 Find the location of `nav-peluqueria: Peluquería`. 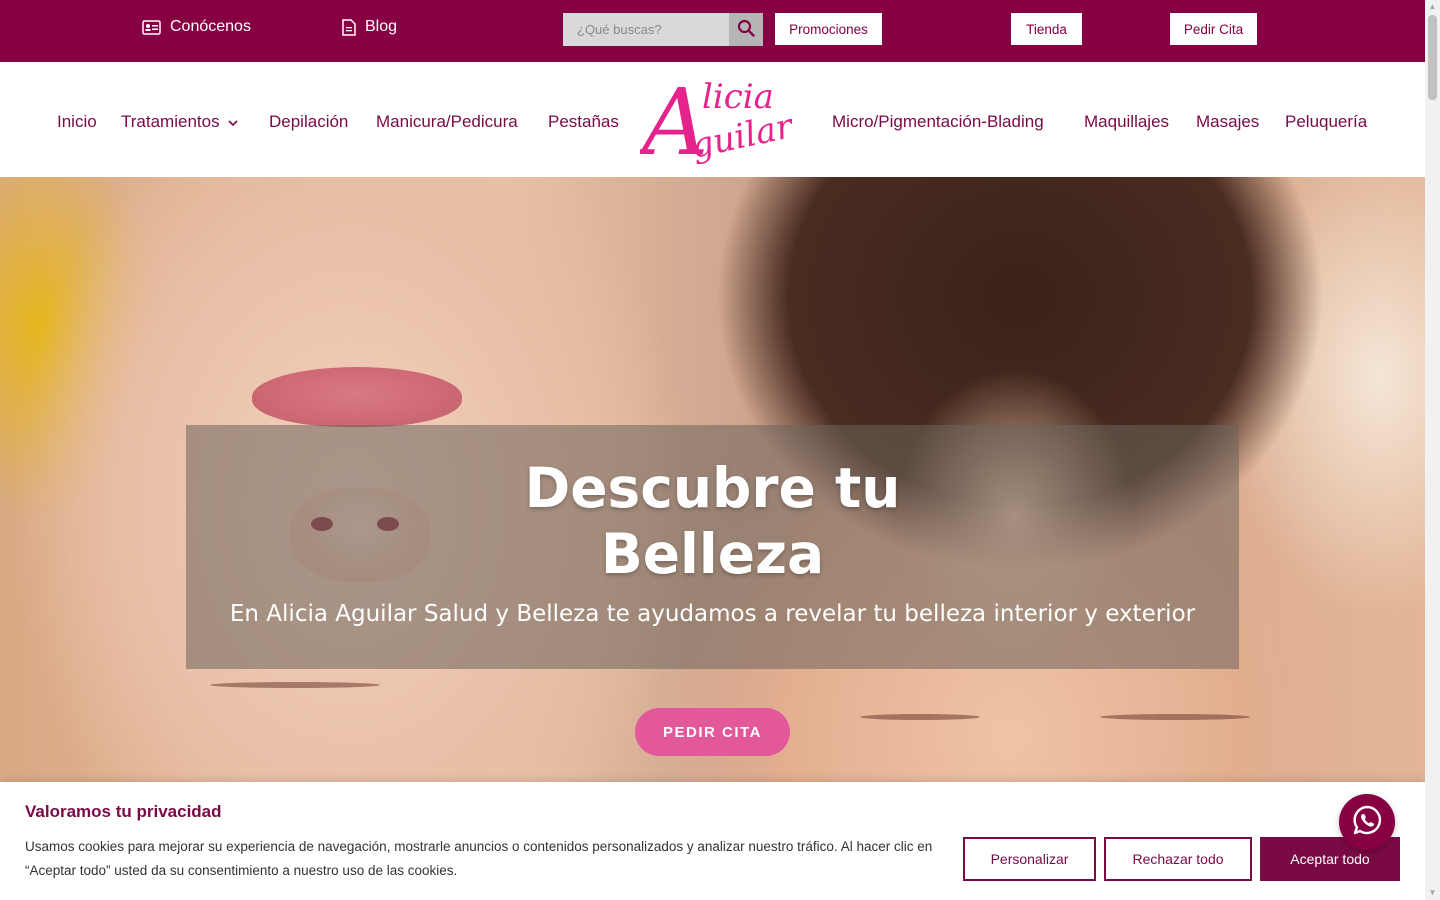

nav-peluqueria: Peluquería is located at coordinates (1326, 122).